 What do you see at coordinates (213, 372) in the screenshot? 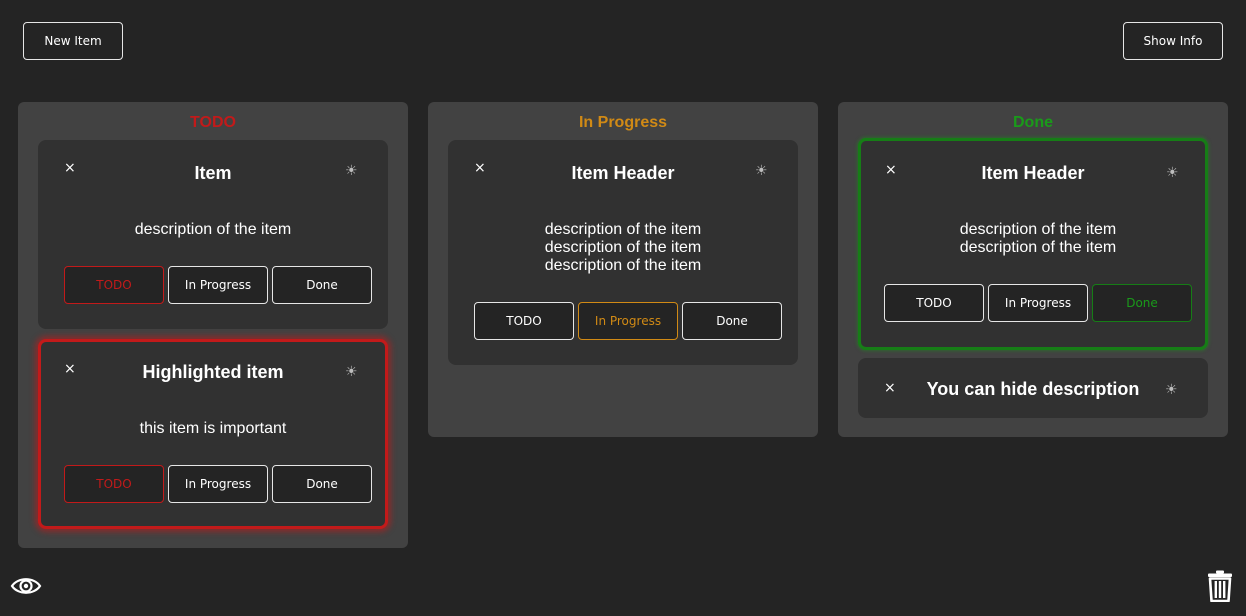
I see `card-title: Highlighted item` at bounding box center [213, 372].